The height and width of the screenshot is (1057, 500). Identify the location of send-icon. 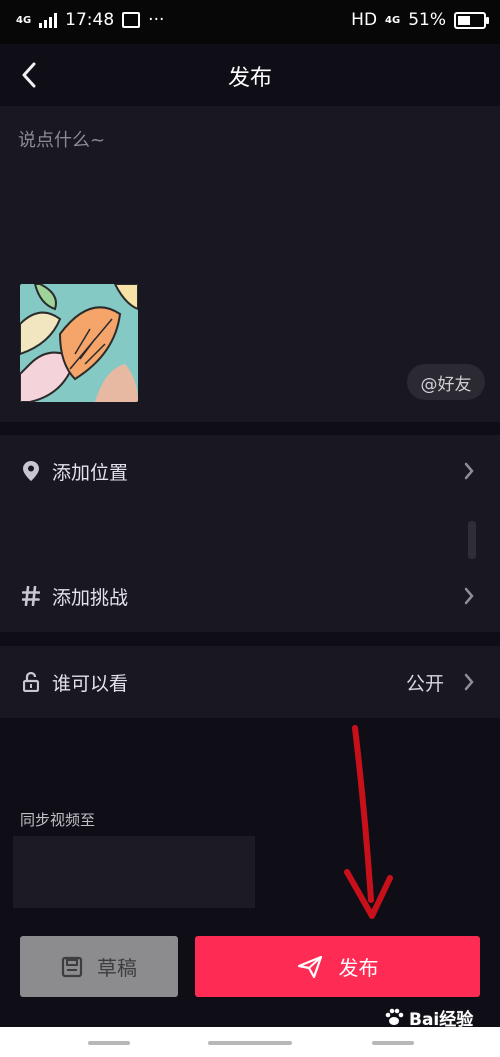
(309, 966).